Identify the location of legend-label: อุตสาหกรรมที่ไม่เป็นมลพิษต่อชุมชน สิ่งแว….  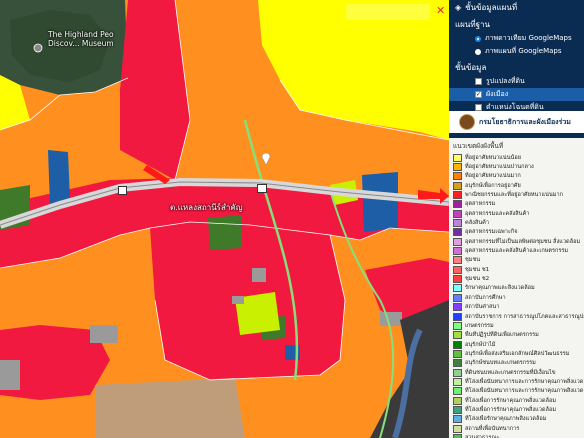
(523, 241).